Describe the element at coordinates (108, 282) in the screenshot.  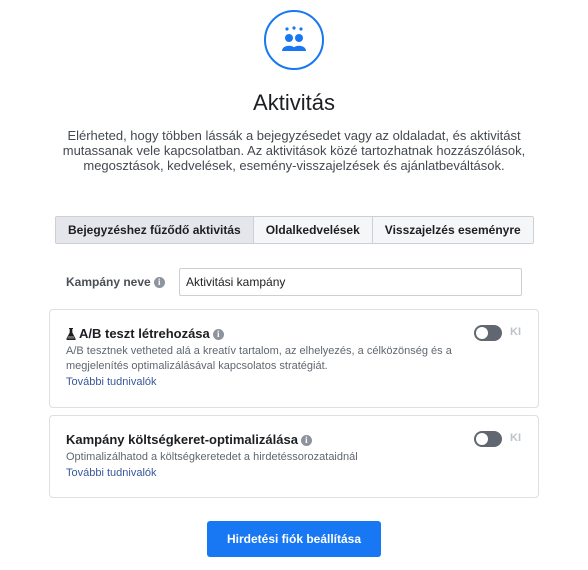
I see `campaign-name-label-text: Kampány neve` at that location.